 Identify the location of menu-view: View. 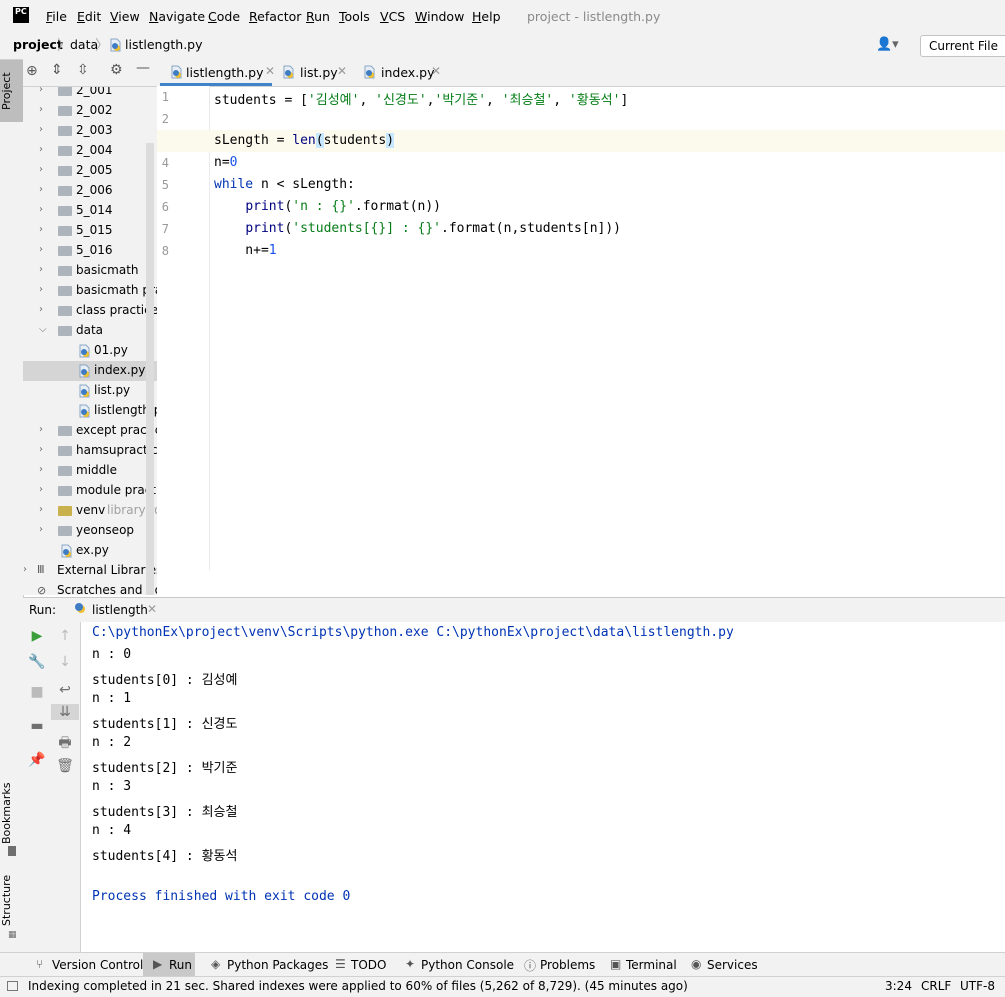
(125, 16).